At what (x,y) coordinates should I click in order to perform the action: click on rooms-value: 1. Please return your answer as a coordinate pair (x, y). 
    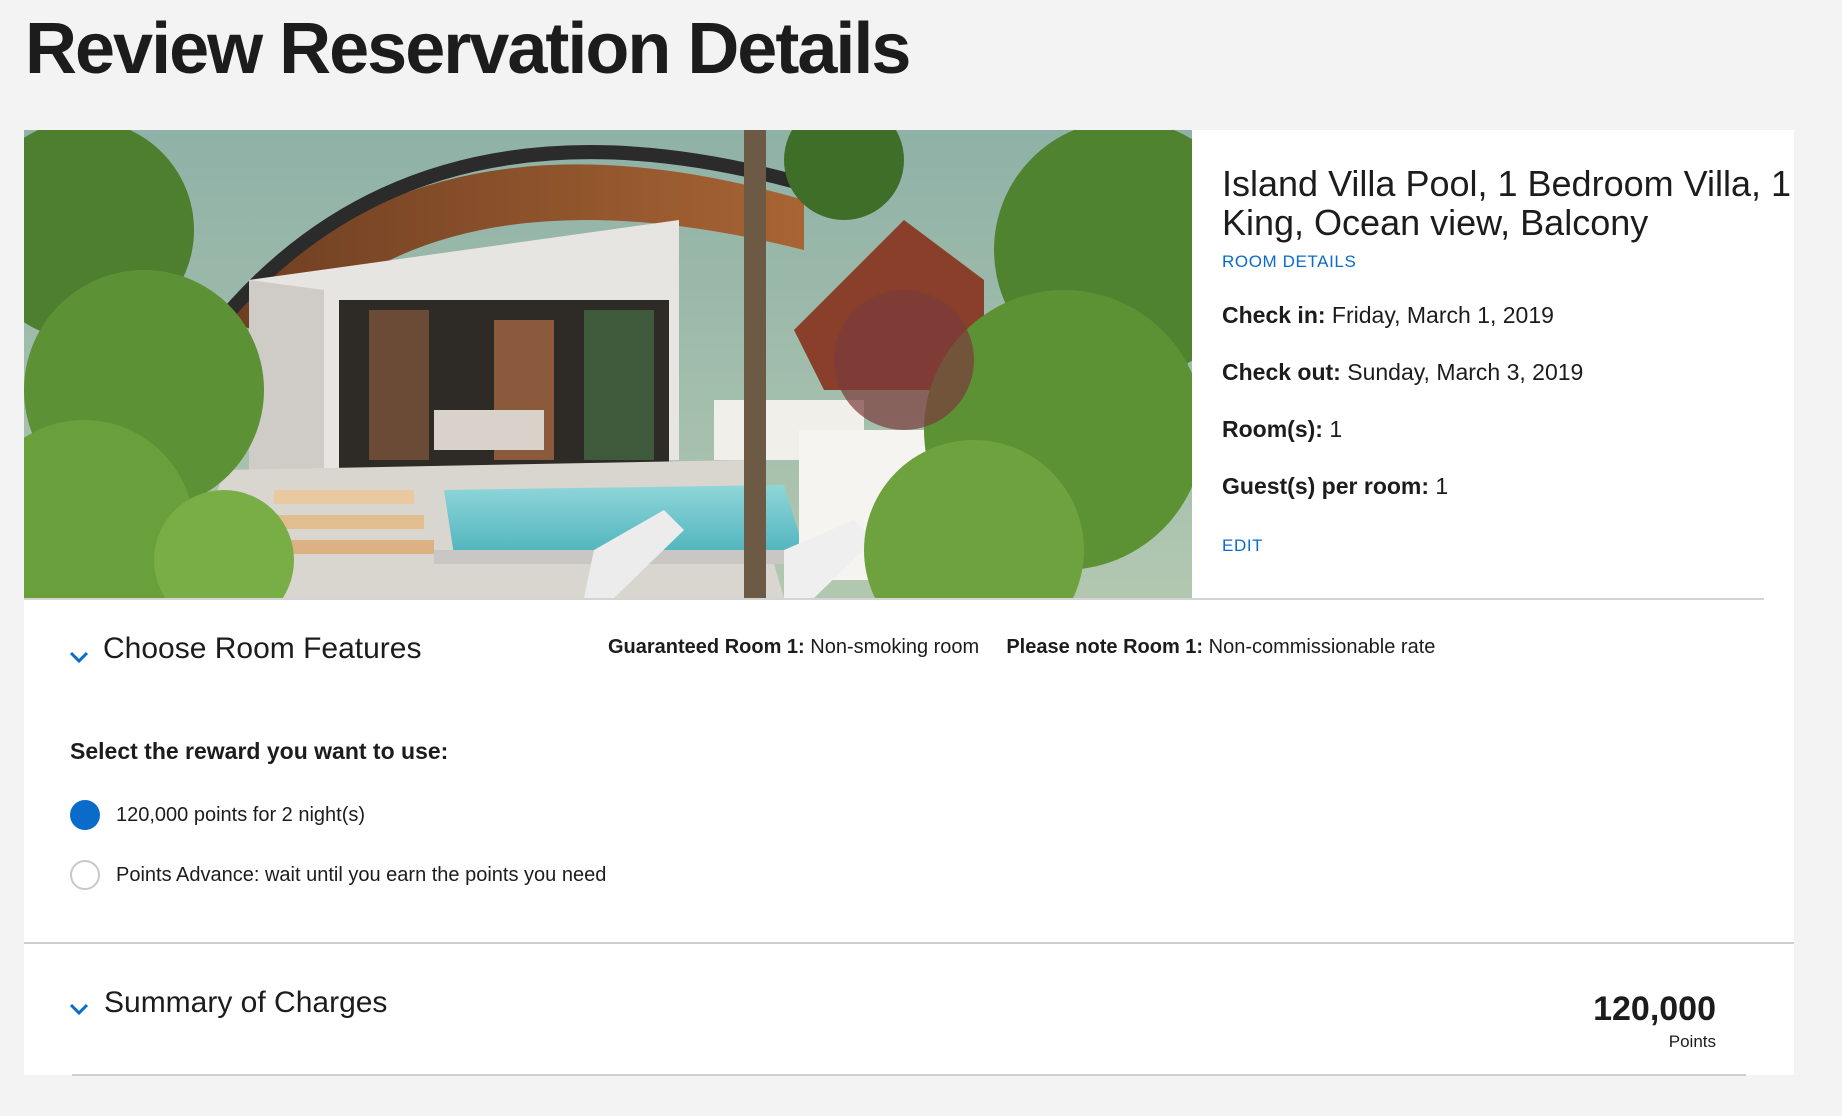
    Looking at the image, I should click on (1336, 429).